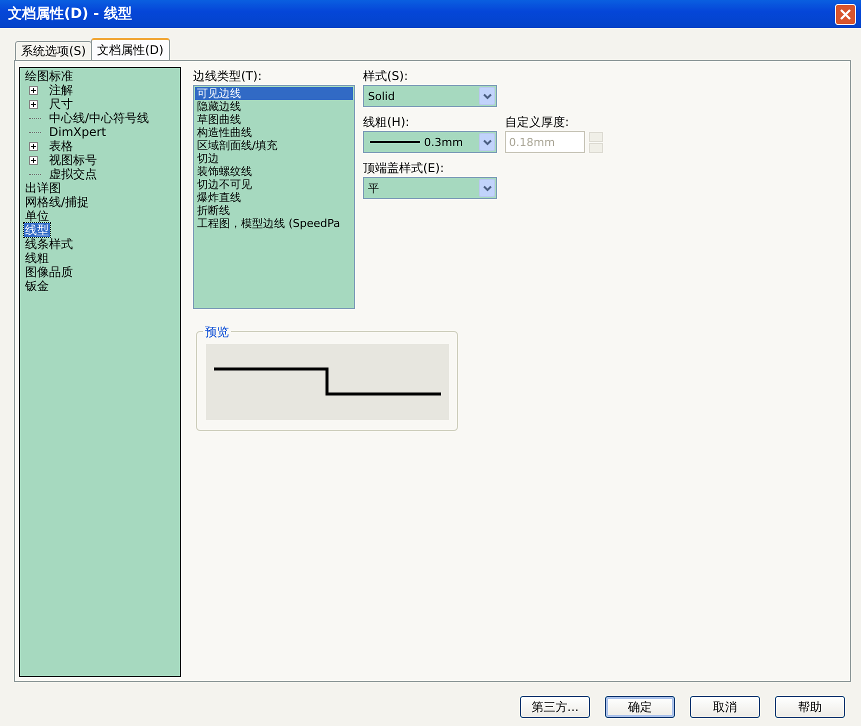  I want to click on list-item: 隐藏边线, so click(274, 106).